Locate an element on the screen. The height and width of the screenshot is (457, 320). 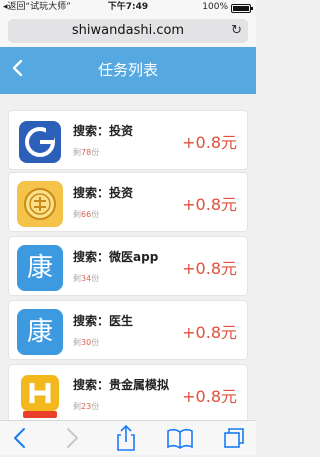
task-card: 搜索：贵金属模拟 剩23份 +0.8元 is located at coordinates (128, 392).